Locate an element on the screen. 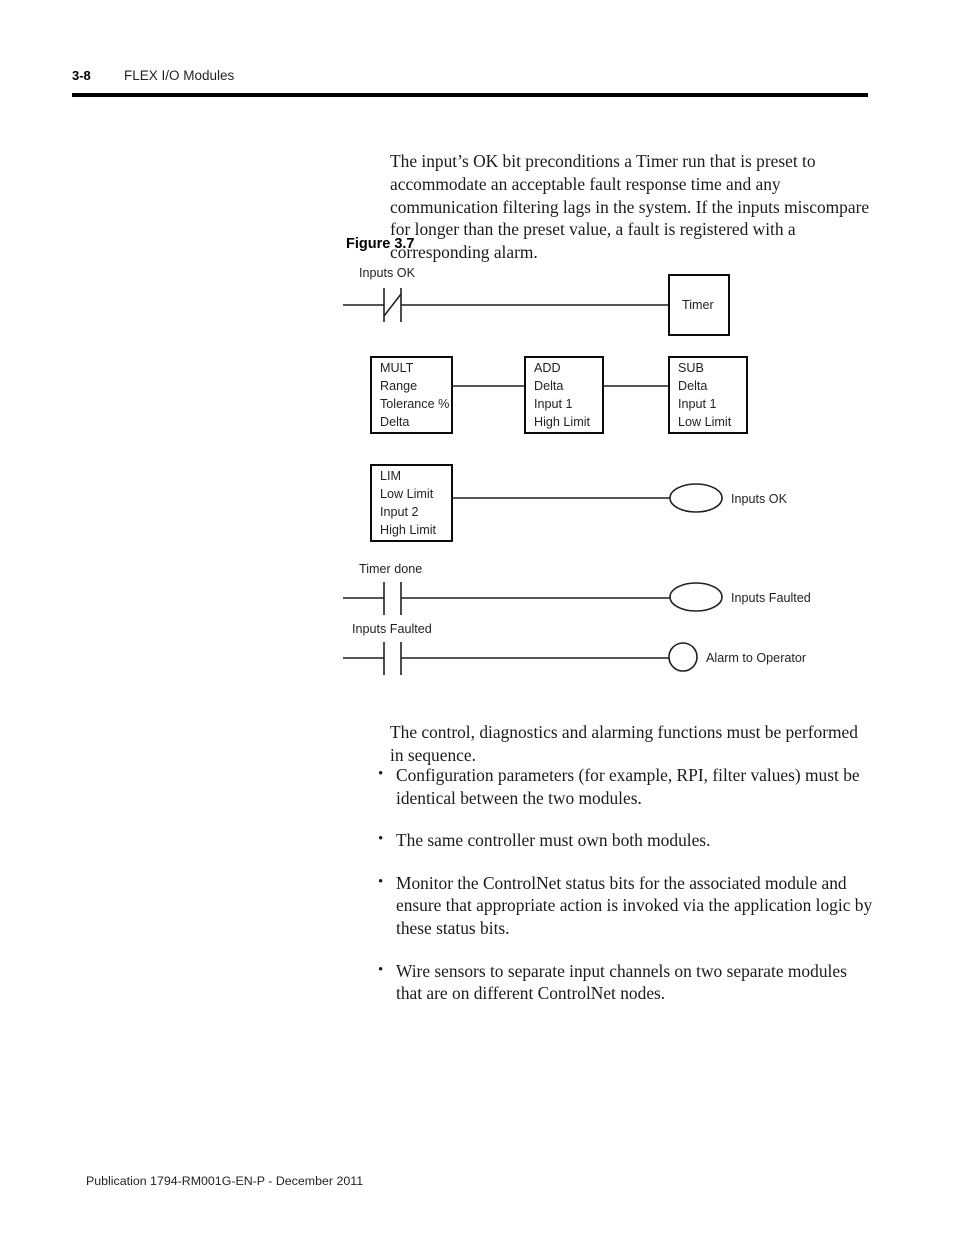 The height and width of the screenshot is (1235, 954). mult-block-name: MULT is located at coordinates (397, 368).